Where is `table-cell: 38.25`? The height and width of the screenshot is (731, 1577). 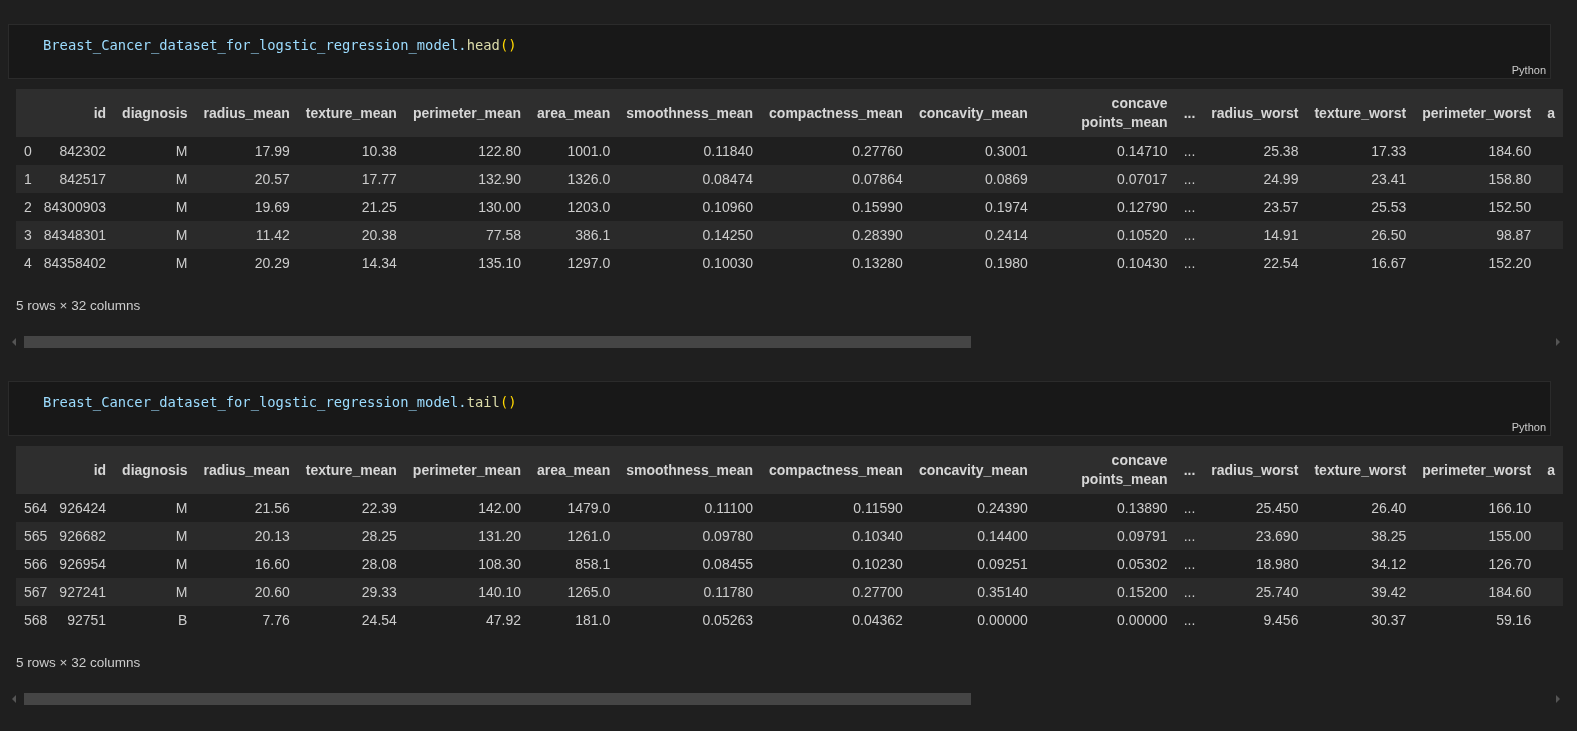
table-cell: 38.25 is located at coordinates (1360, 536).